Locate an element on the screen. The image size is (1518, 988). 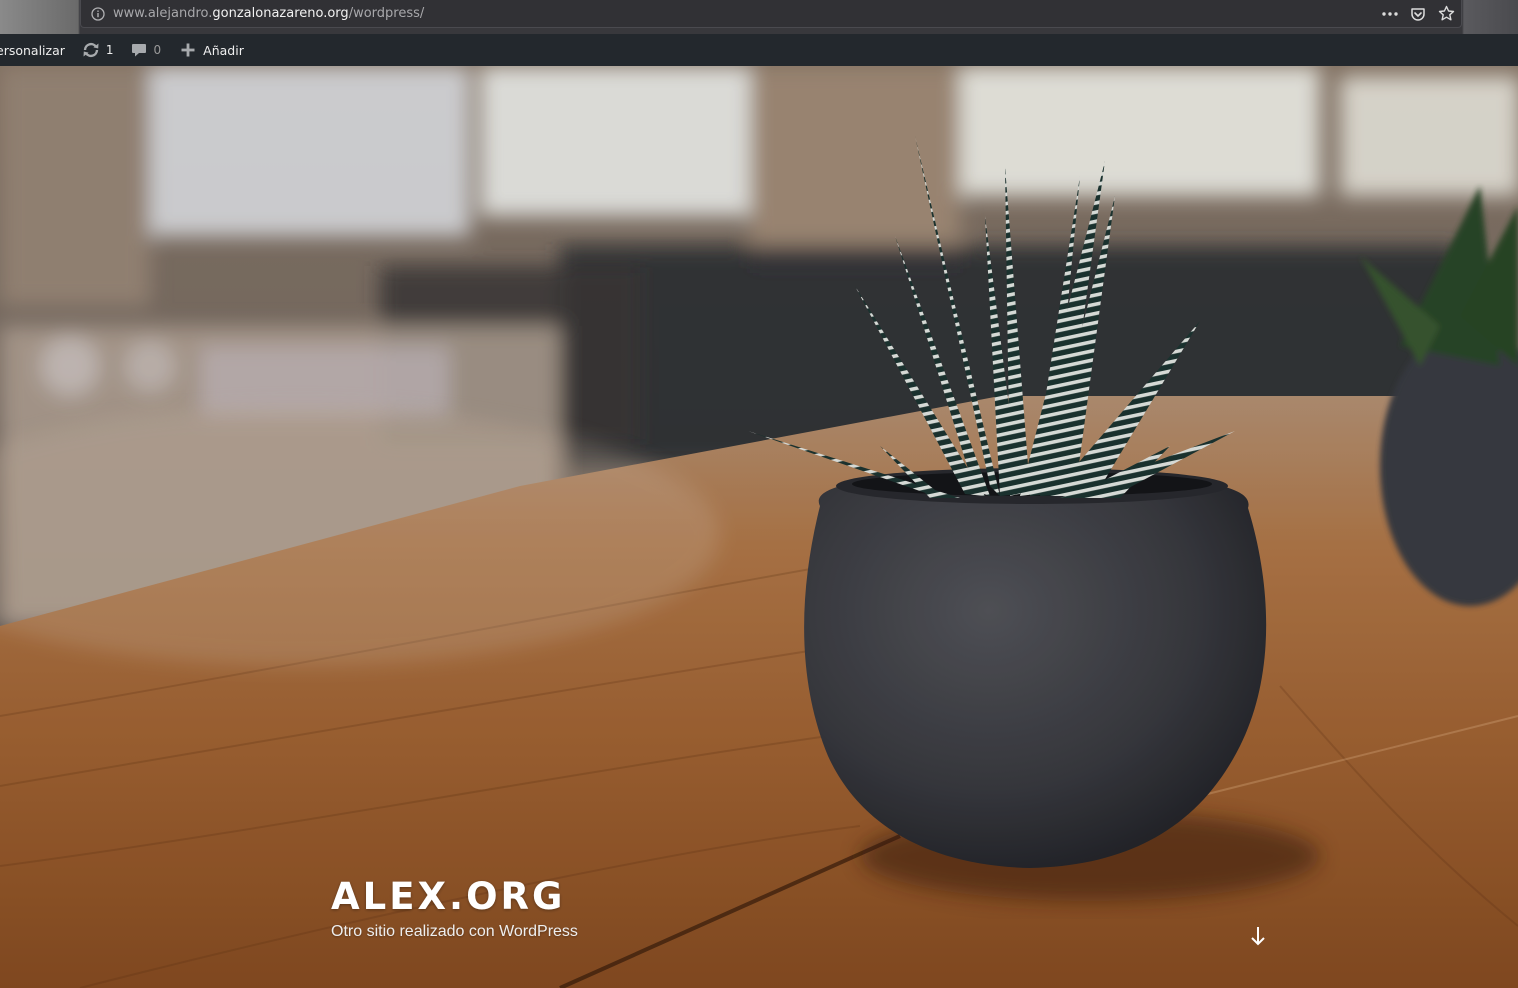
updates-count: 1 is located at coordinates (109, 50).